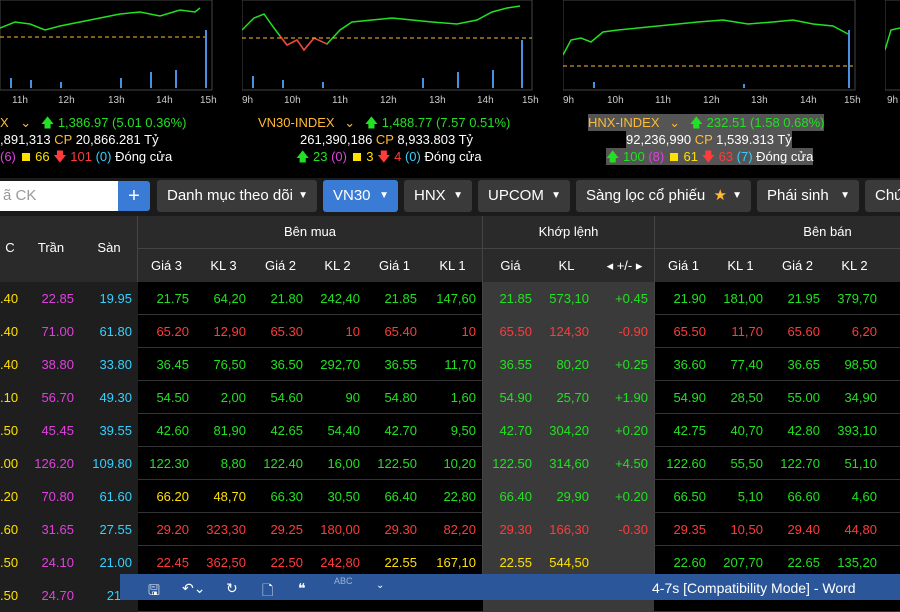 Image resolution: width=900 pixels, height=612 pixels. What do you see at coordinates (892, 55) in the screenshot?
I see `index-chart-4: 9h` at bounding box center [892, 55].